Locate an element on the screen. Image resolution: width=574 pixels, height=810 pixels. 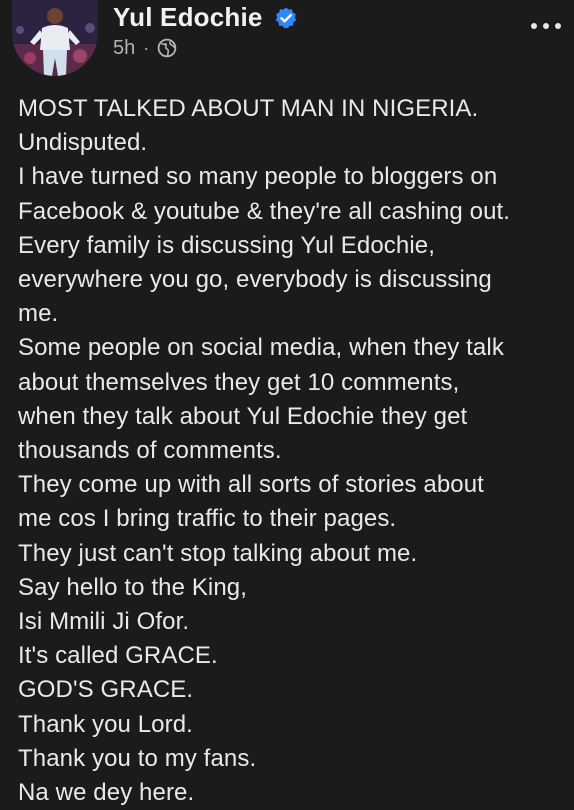
post-timestamp: 5h is located at coordinates (124, 48).